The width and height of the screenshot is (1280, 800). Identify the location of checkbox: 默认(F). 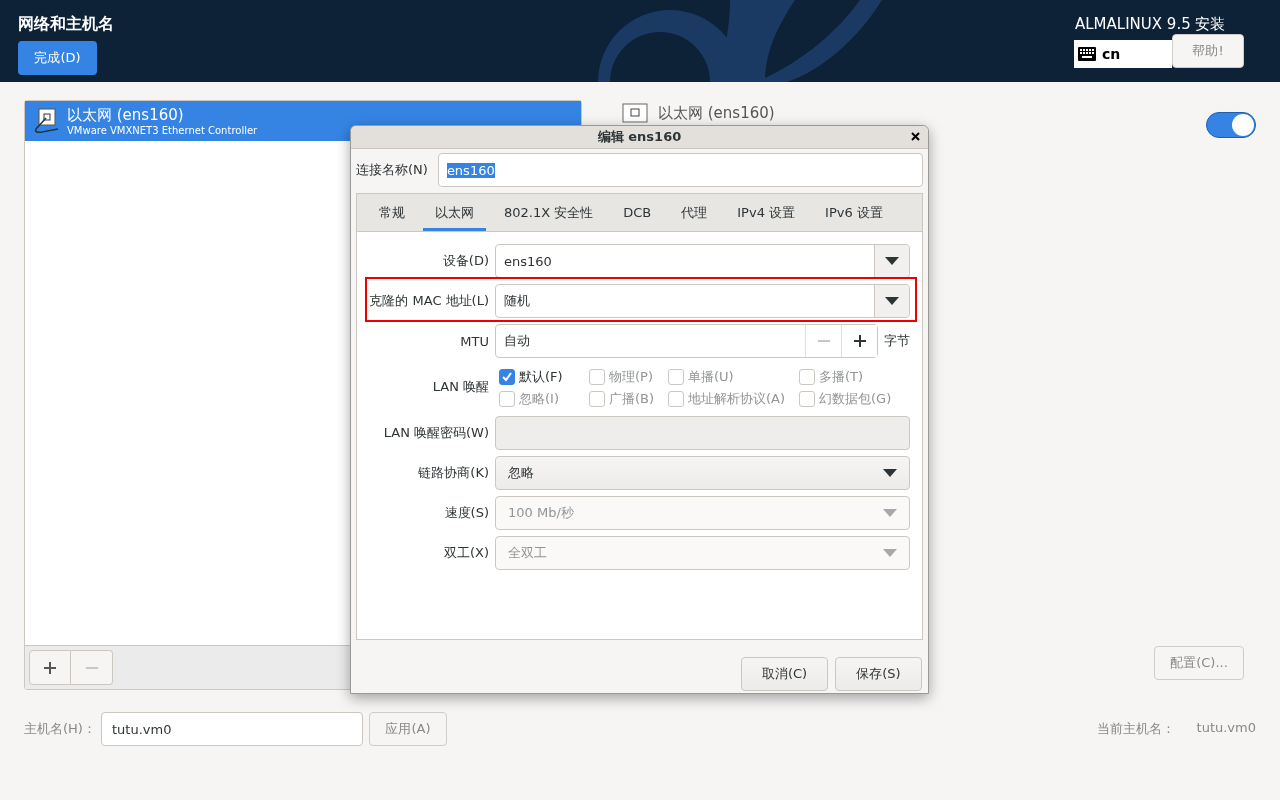
(544, 377).